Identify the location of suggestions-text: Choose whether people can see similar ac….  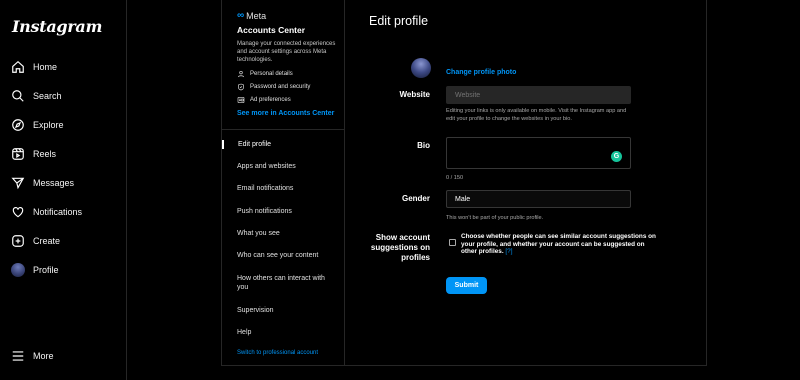
(558, 244).